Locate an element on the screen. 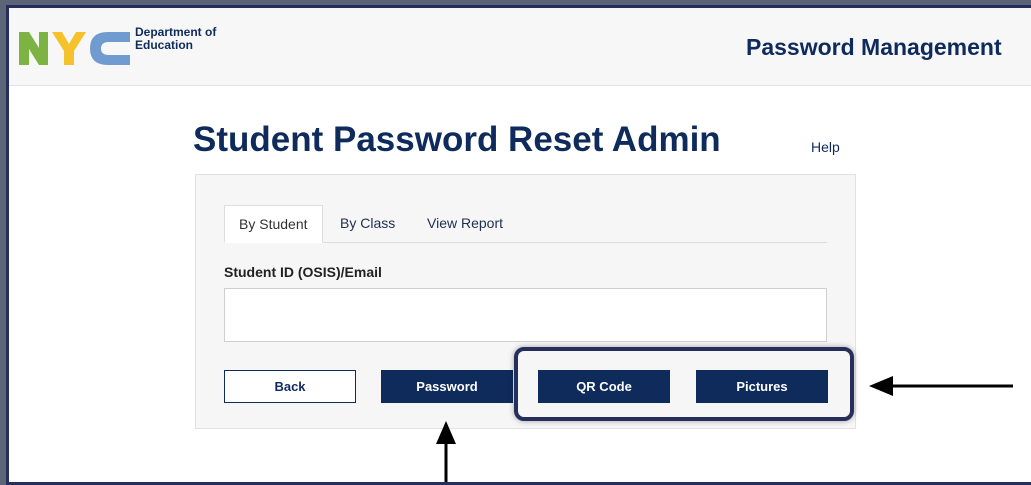  help-link: Help is located at coordinates (825, 147).